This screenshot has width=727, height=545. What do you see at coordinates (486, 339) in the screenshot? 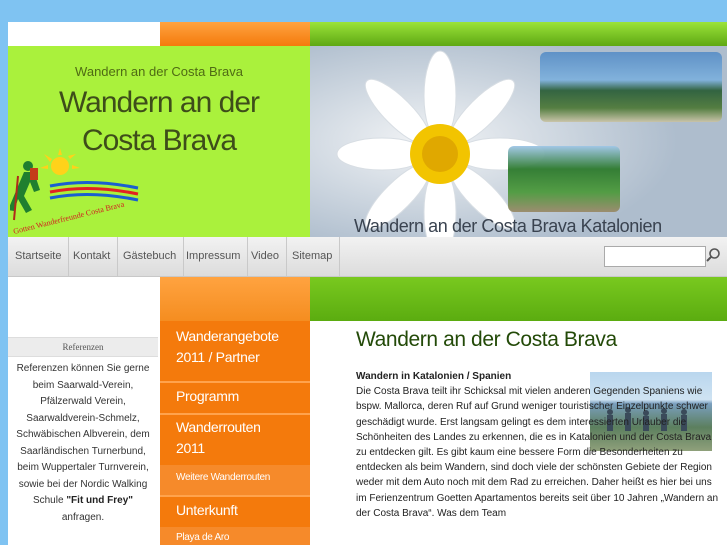
I see `page-title: Wandern an der Costa Brava` at bounding box center [486, 339].